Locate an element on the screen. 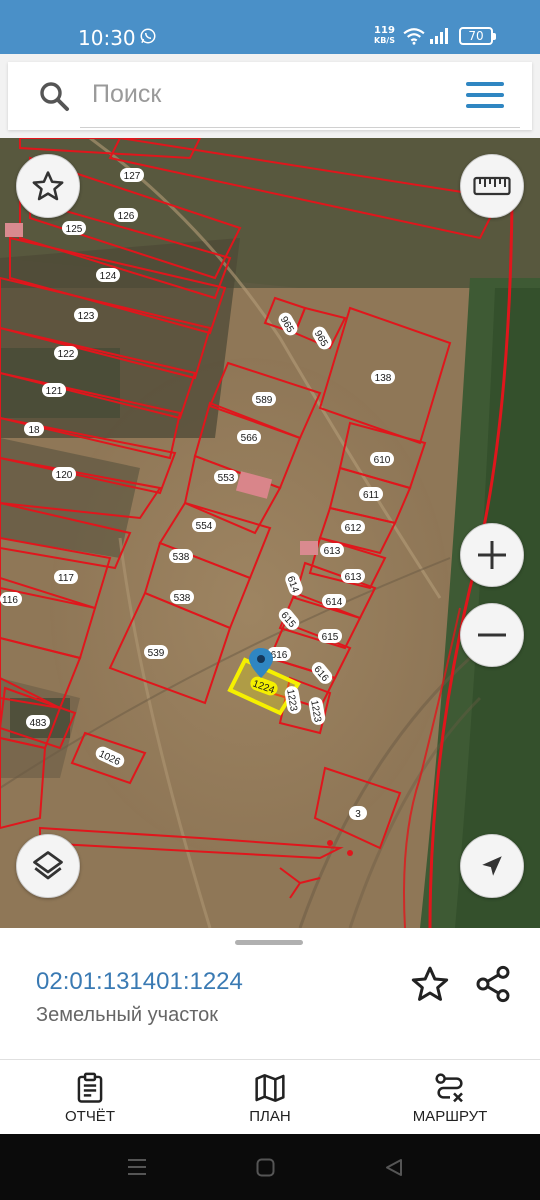 The image size is (540, 1200). ruler-icon is located at coordinates (492, 186).